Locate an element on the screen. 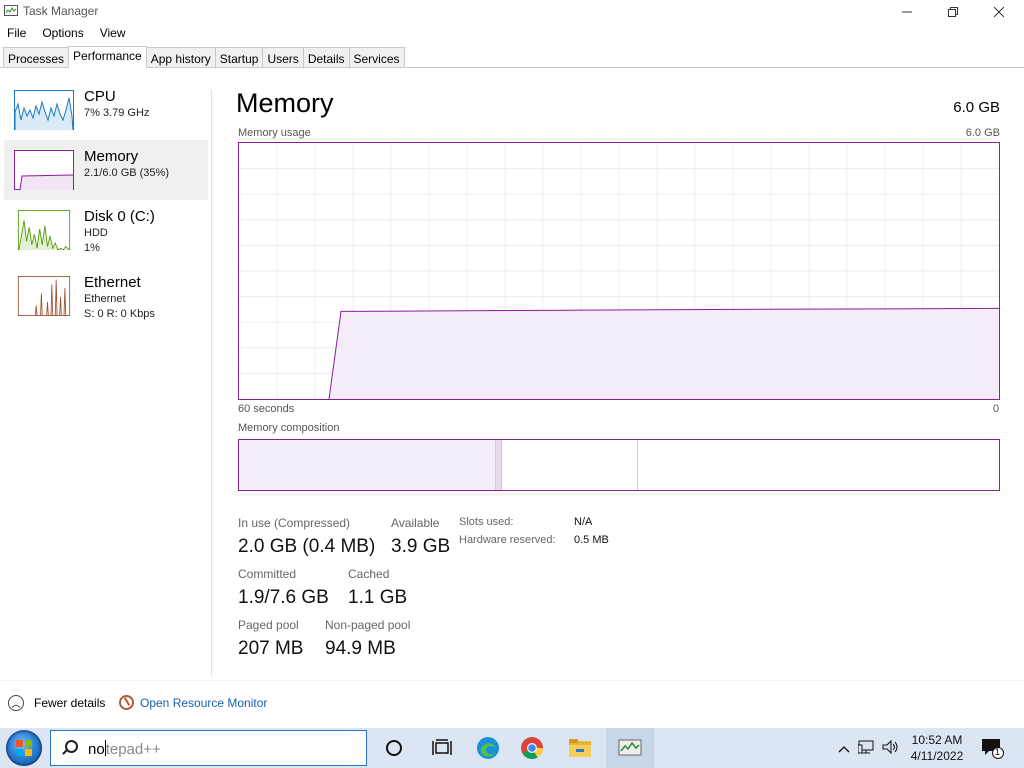 The height and width of the screenshot is (768, 1024). open-resource-monitor-link: Open Resource Monitor is located at coordinates (193, 702).